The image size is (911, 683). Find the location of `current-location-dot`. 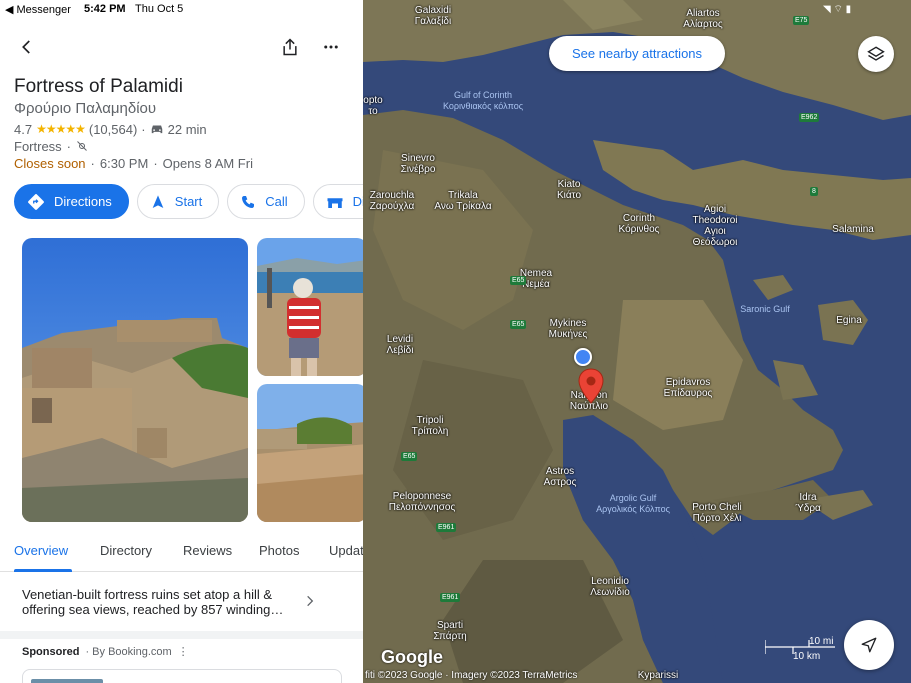

current-location-dot is located at coordinates (583, 357).